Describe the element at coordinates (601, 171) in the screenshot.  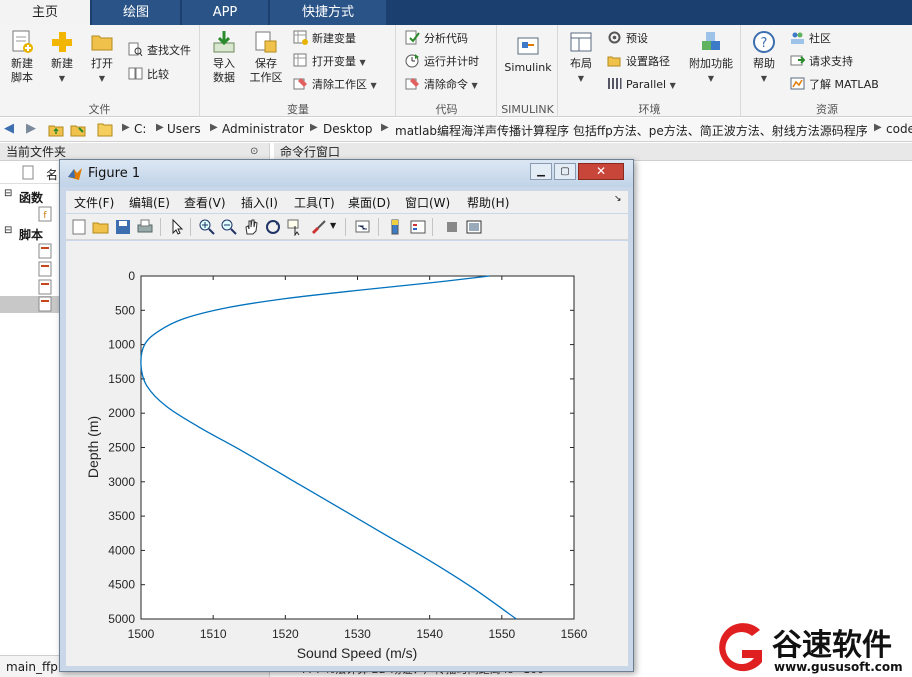
I see `close-button: ✕` at that location.